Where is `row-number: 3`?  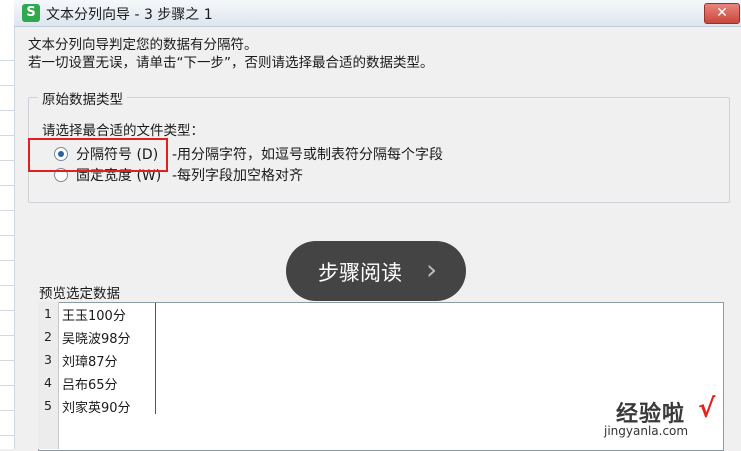
row-number: 3 is located at coordinates (48, 359).